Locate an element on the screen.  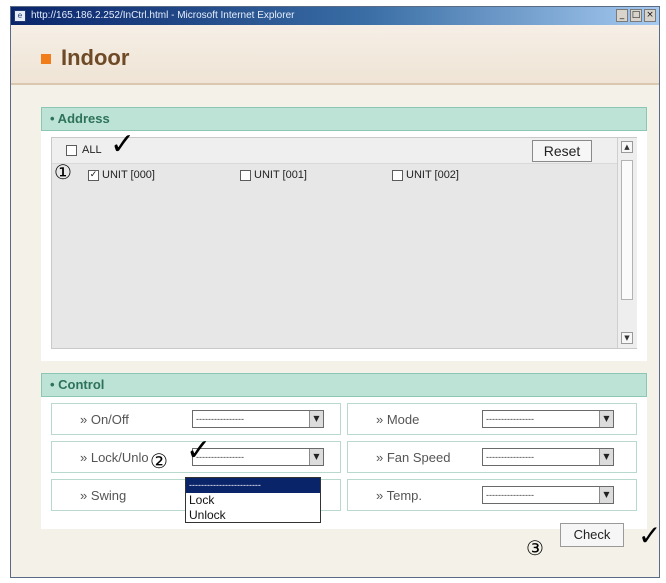
onoff-cell: » On/Off ---------------- ▼ is located at coordinates (196, 419).